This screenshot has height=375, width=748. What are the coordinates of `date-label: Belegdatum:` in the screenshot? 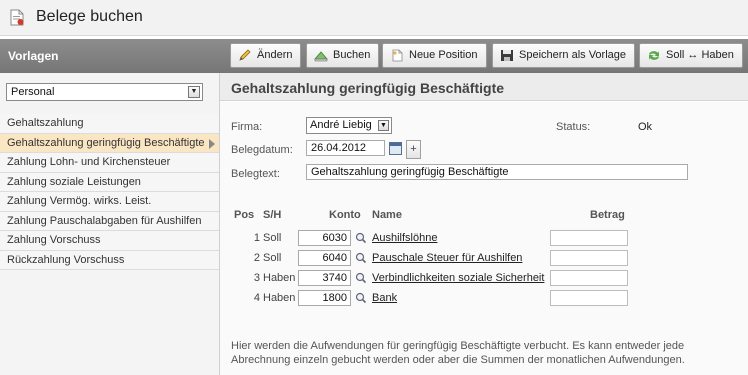 It's located at (262, 150).